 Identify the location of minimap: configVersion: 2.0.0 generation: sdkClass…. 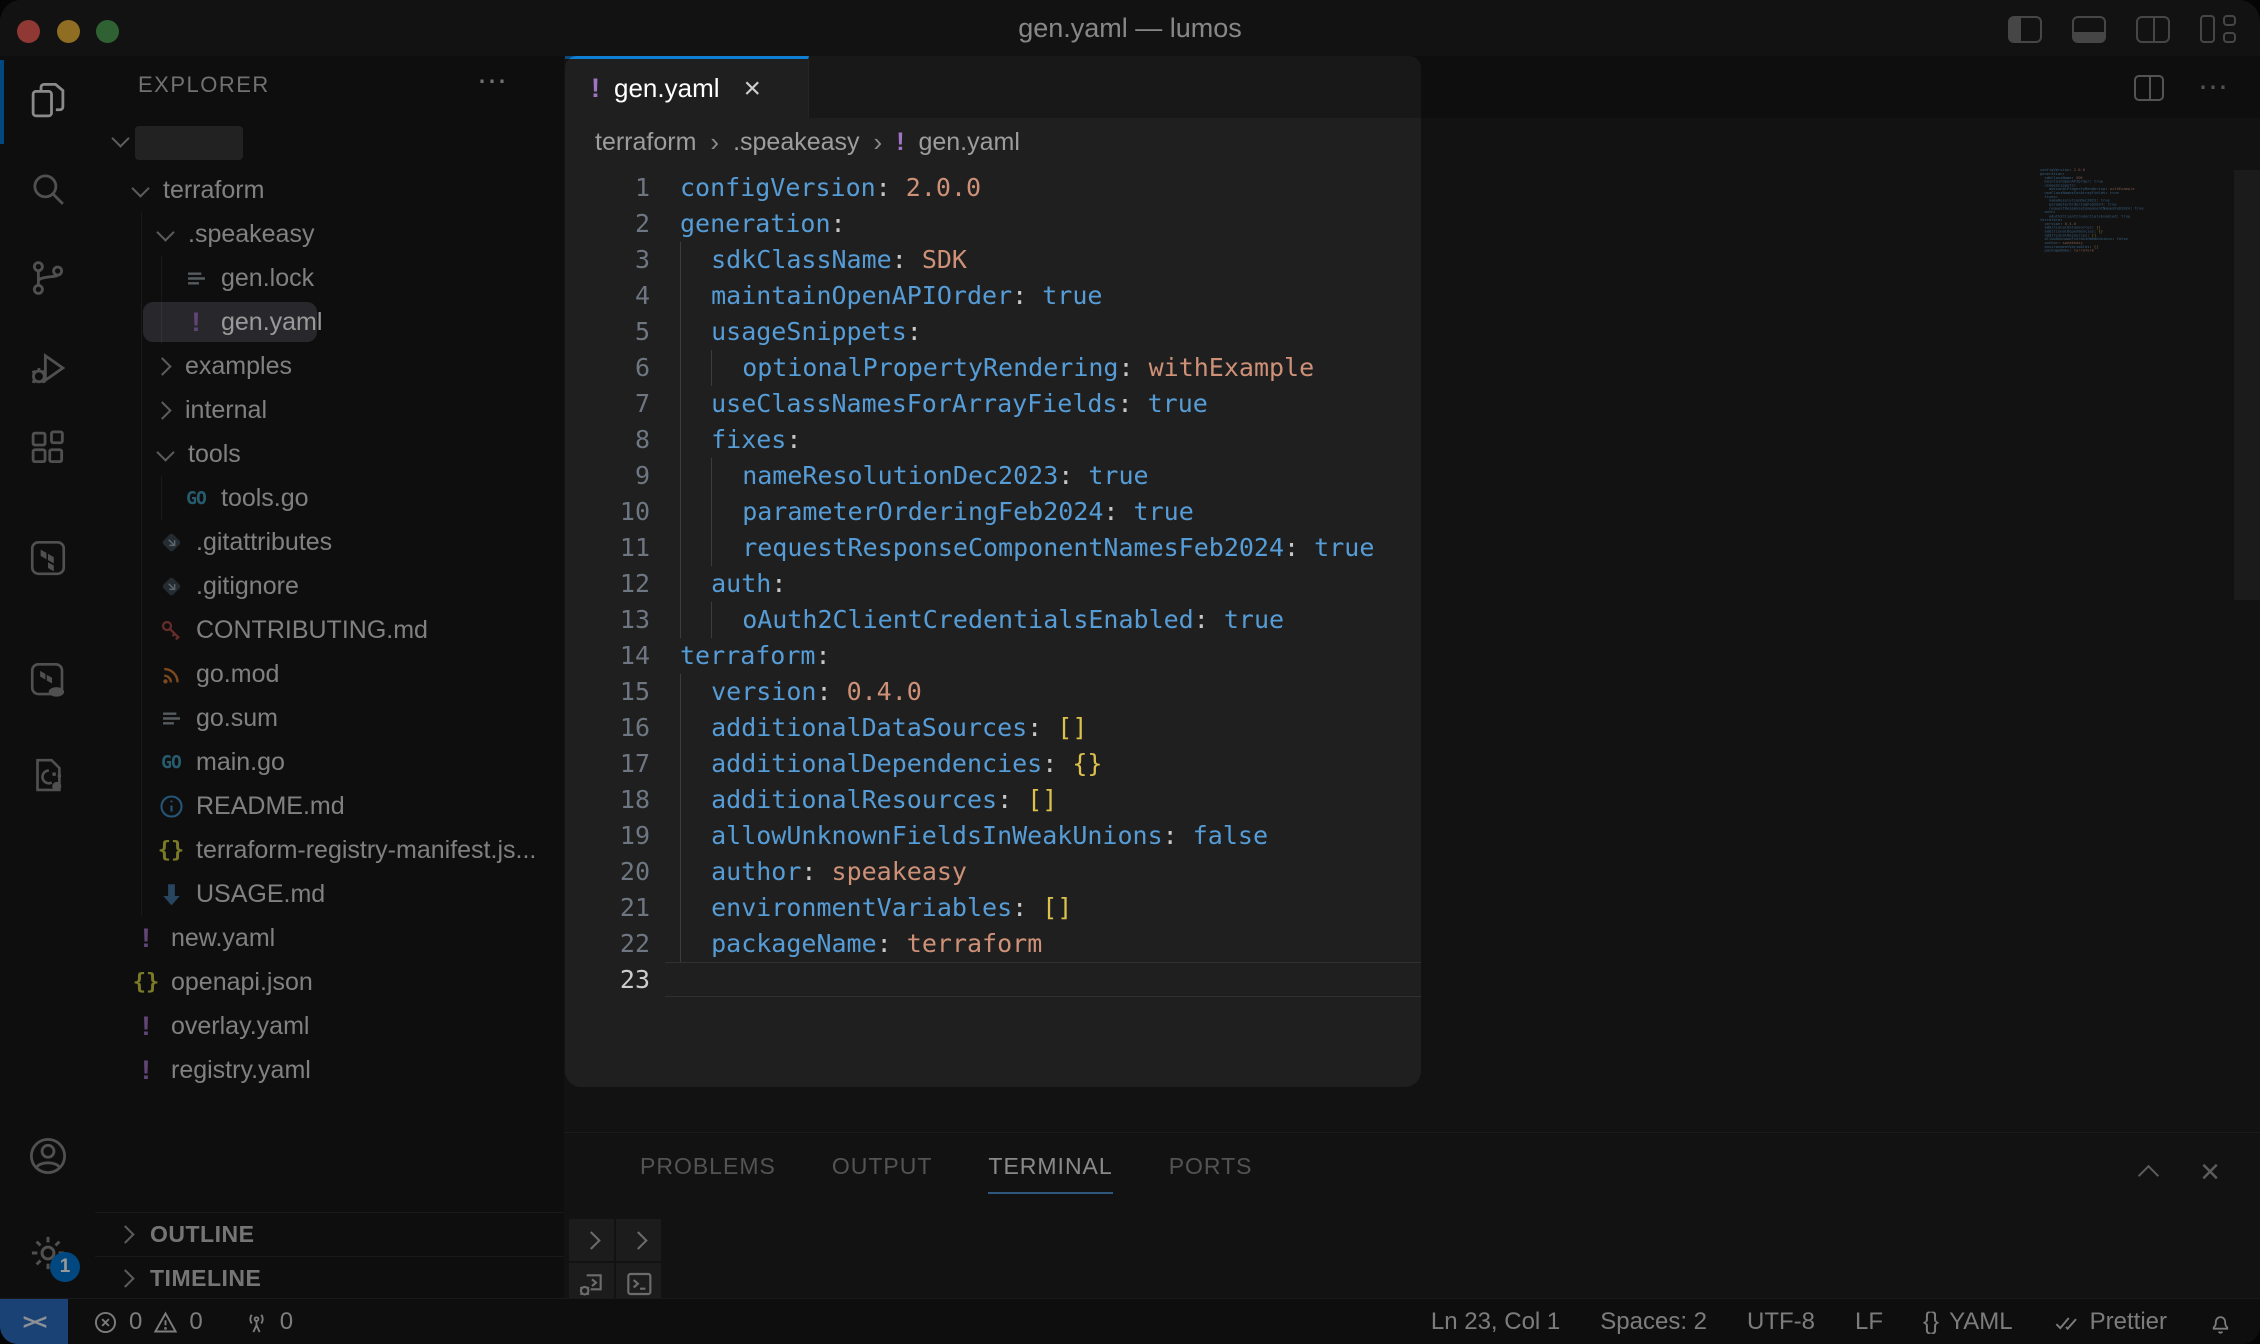
(2095, 318).